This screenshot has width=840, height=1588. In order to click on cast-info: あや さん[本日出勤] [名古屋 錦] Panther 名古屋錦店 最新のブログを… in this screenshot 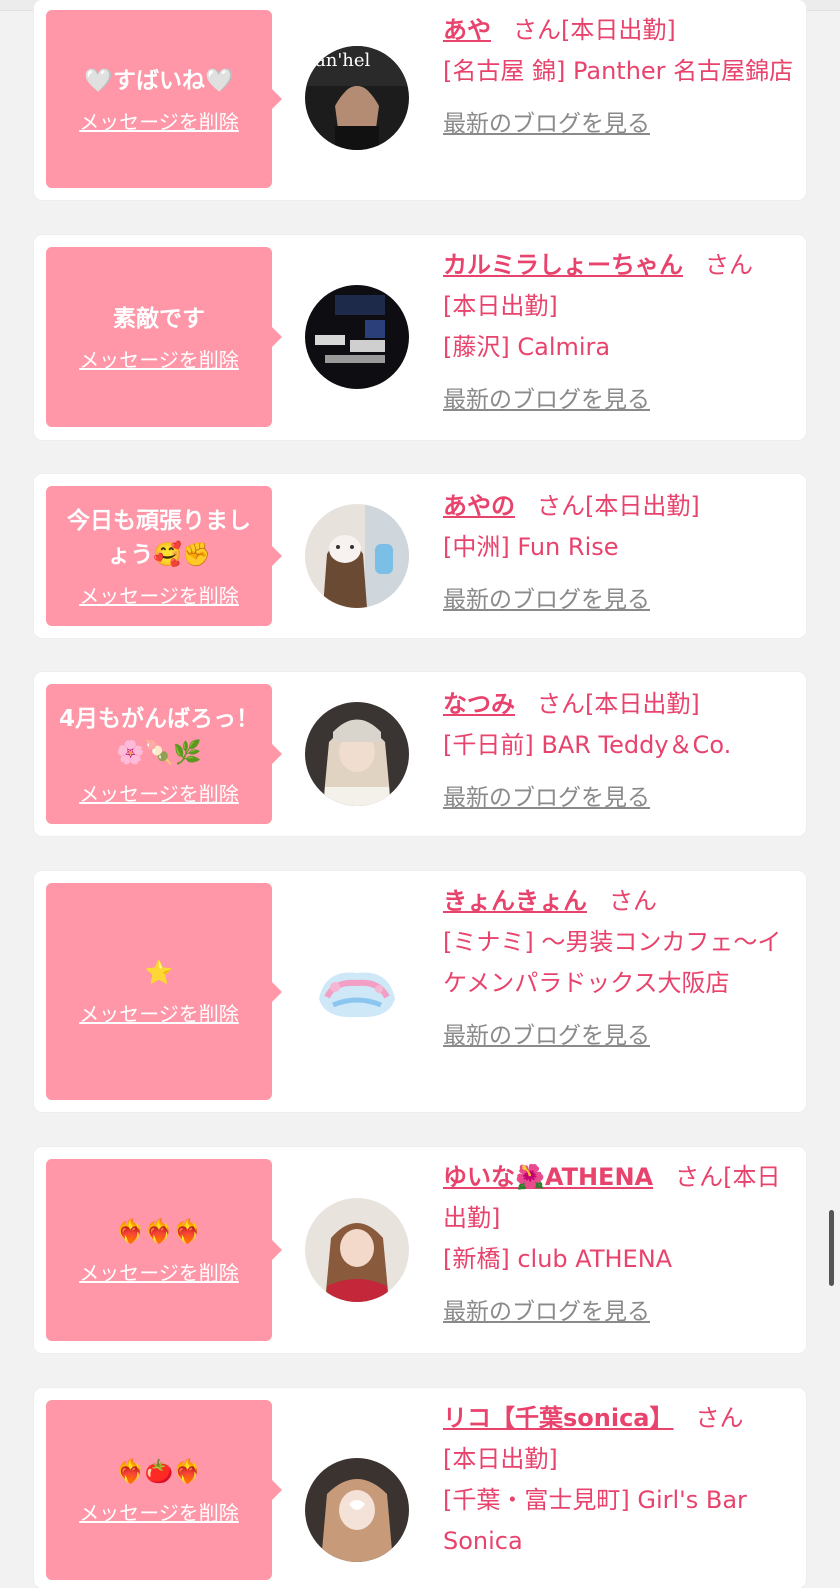, I will do `click(619, 77)`.